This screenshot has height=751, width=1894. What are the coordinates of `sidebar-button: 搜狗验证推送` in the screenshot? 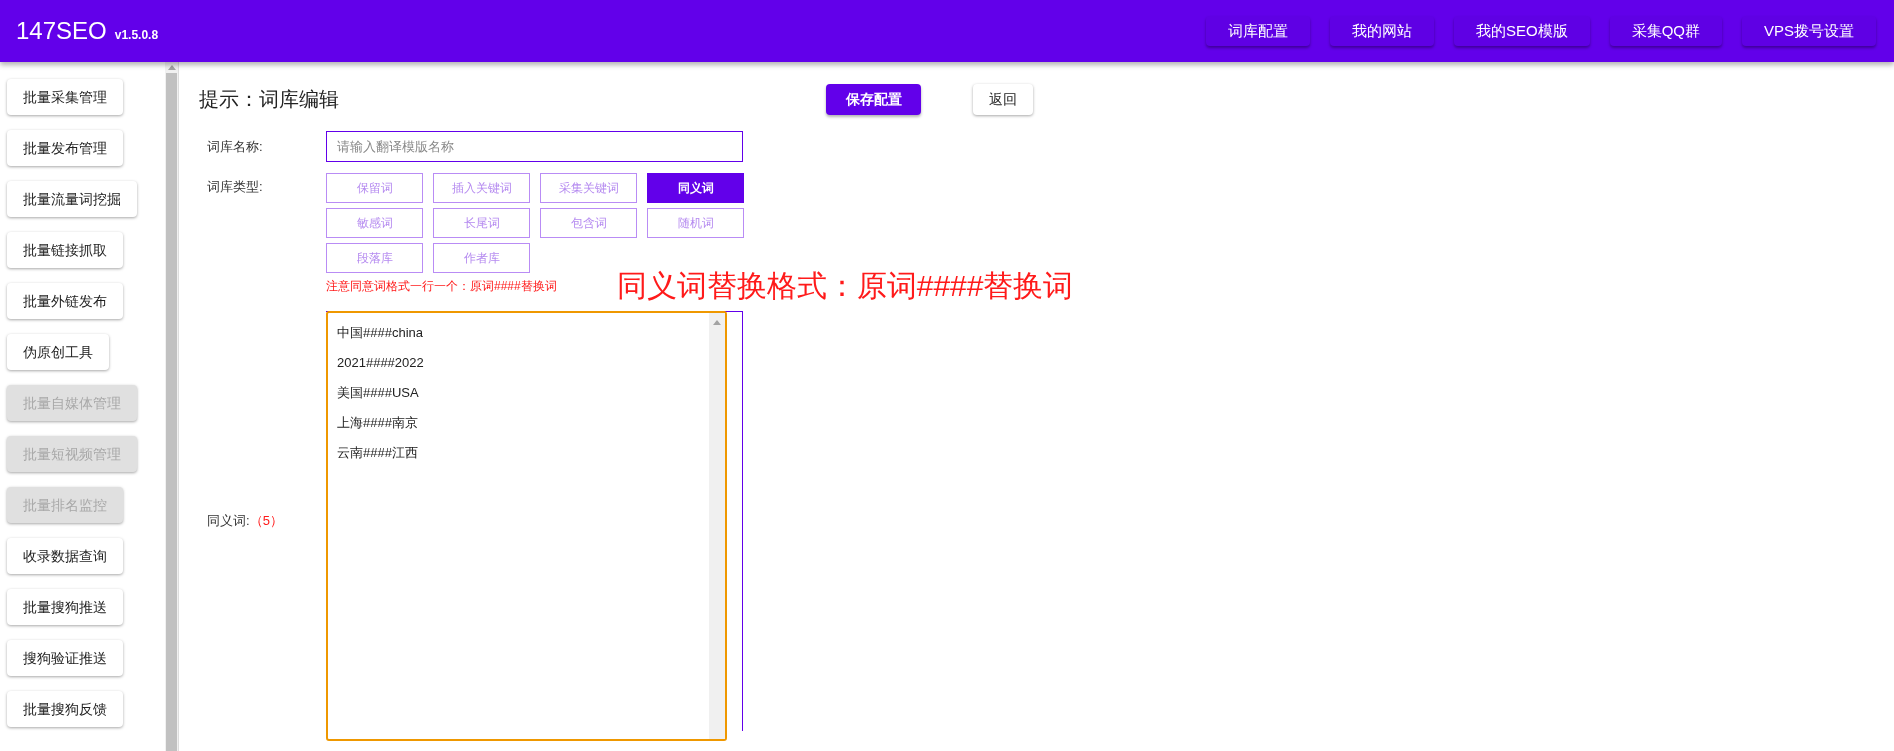 It's located at (65, 658).